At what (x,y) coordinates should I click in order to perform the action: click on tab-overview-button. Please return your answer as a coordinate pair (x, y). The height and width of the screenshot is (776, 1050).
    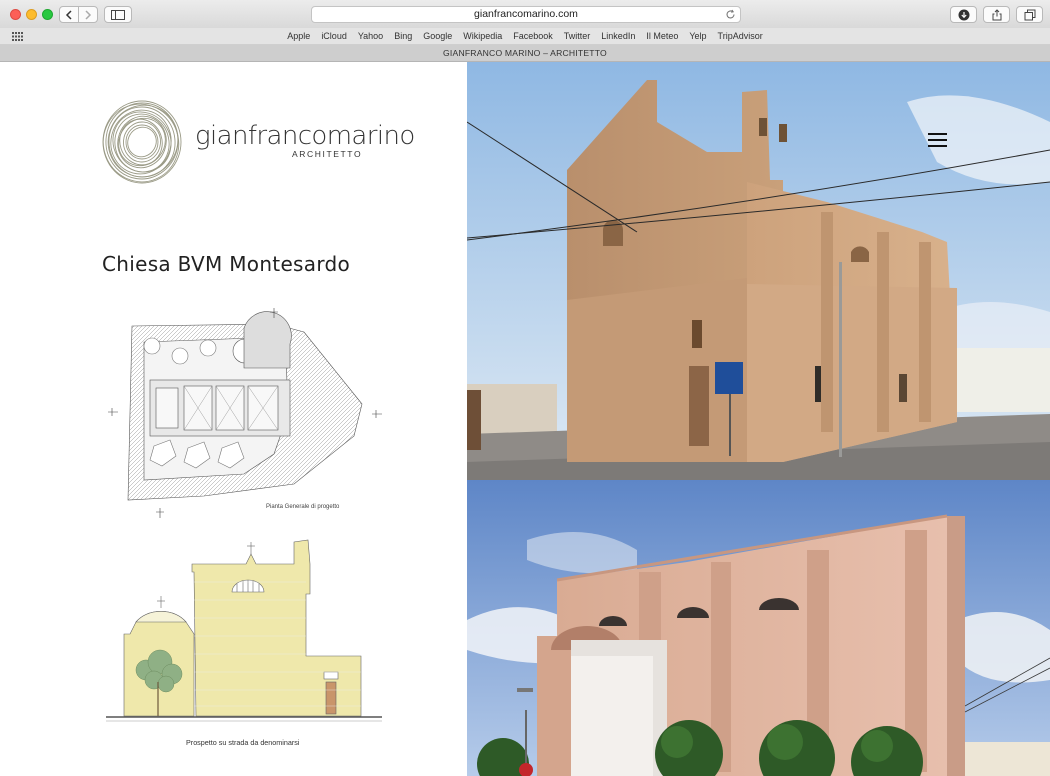
    Looking at the image, I should click on (1029, 14).